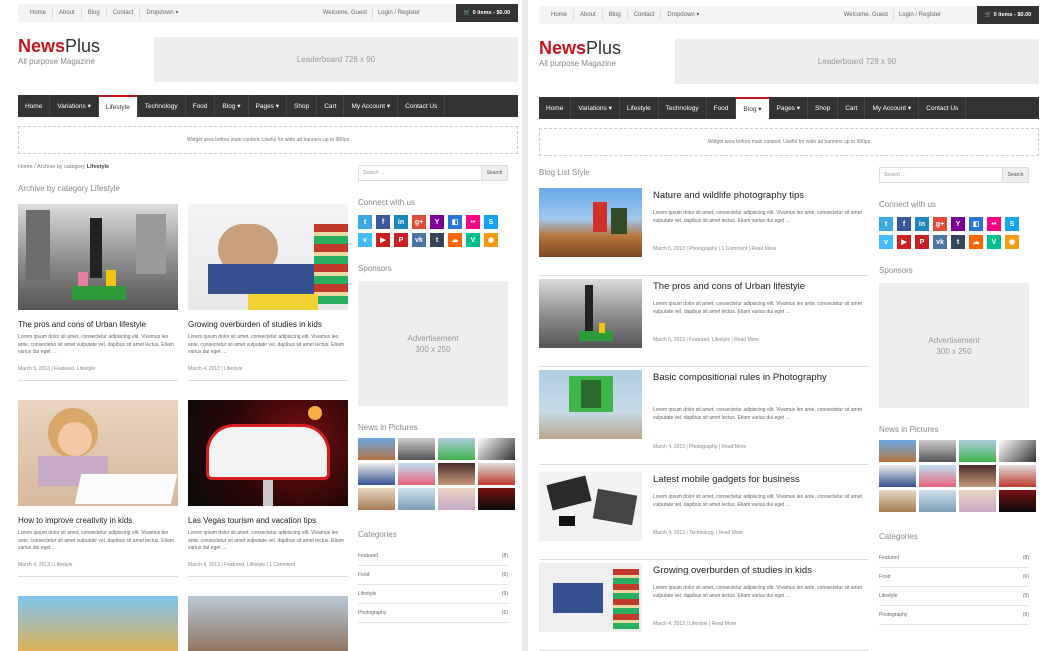 The width and height of the screenshot is (1054, 651). What do you see at coordinates (268, 623) in the screenshot?
I see `article-image-couple` at bounding box center [268, 623].